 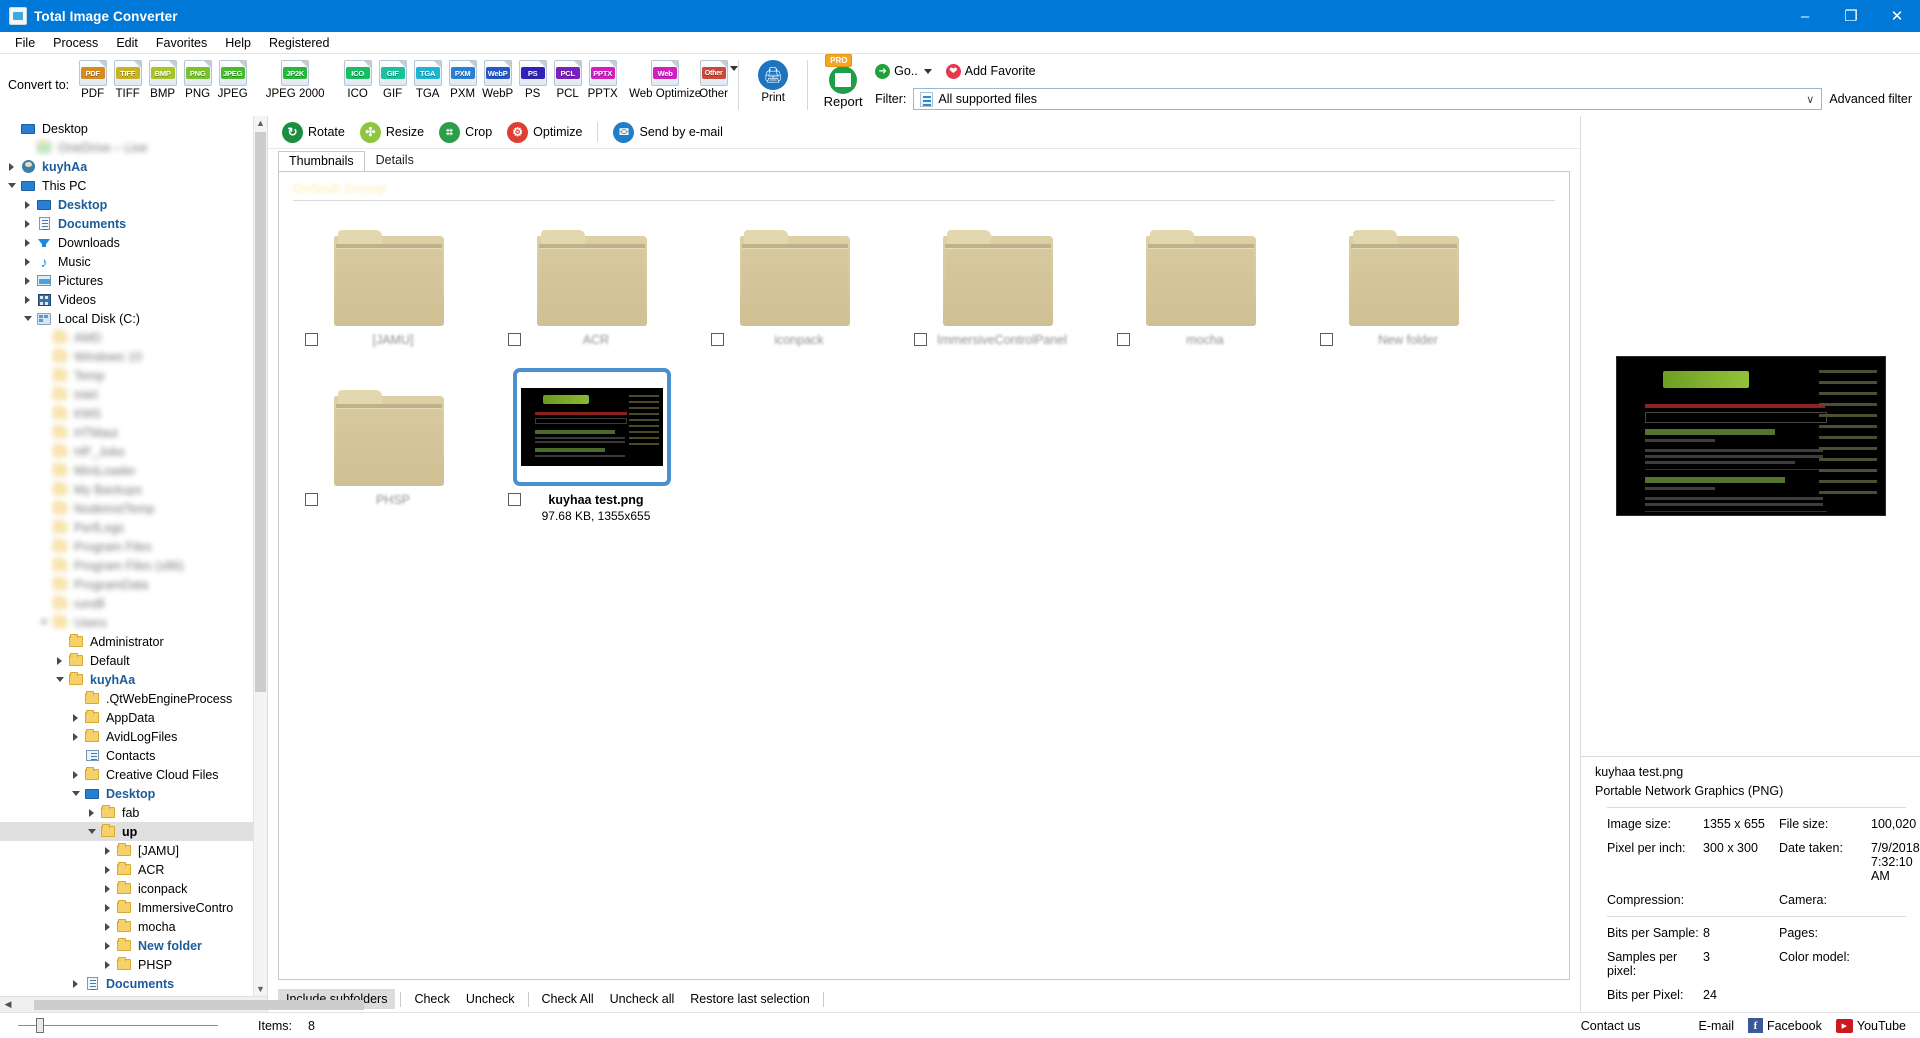 I want to click on scroll-up-icon: ▲, so click(x=260, y=123).